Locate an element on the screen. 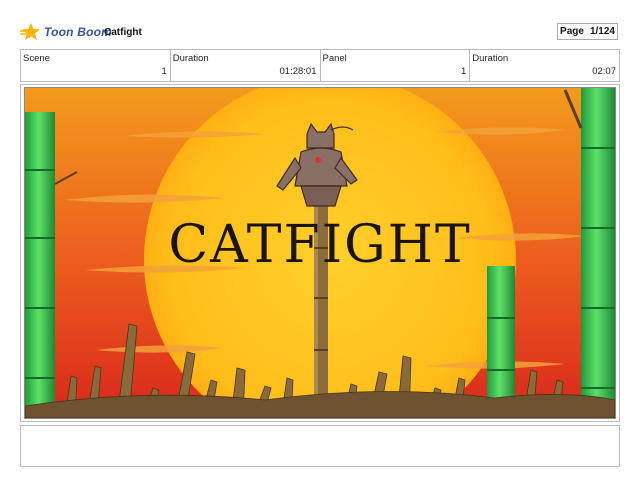 The image size is (640, 495). storyboard-header: Toon Boom Catfight Page 1/124 is located at coordinates (320, 23).